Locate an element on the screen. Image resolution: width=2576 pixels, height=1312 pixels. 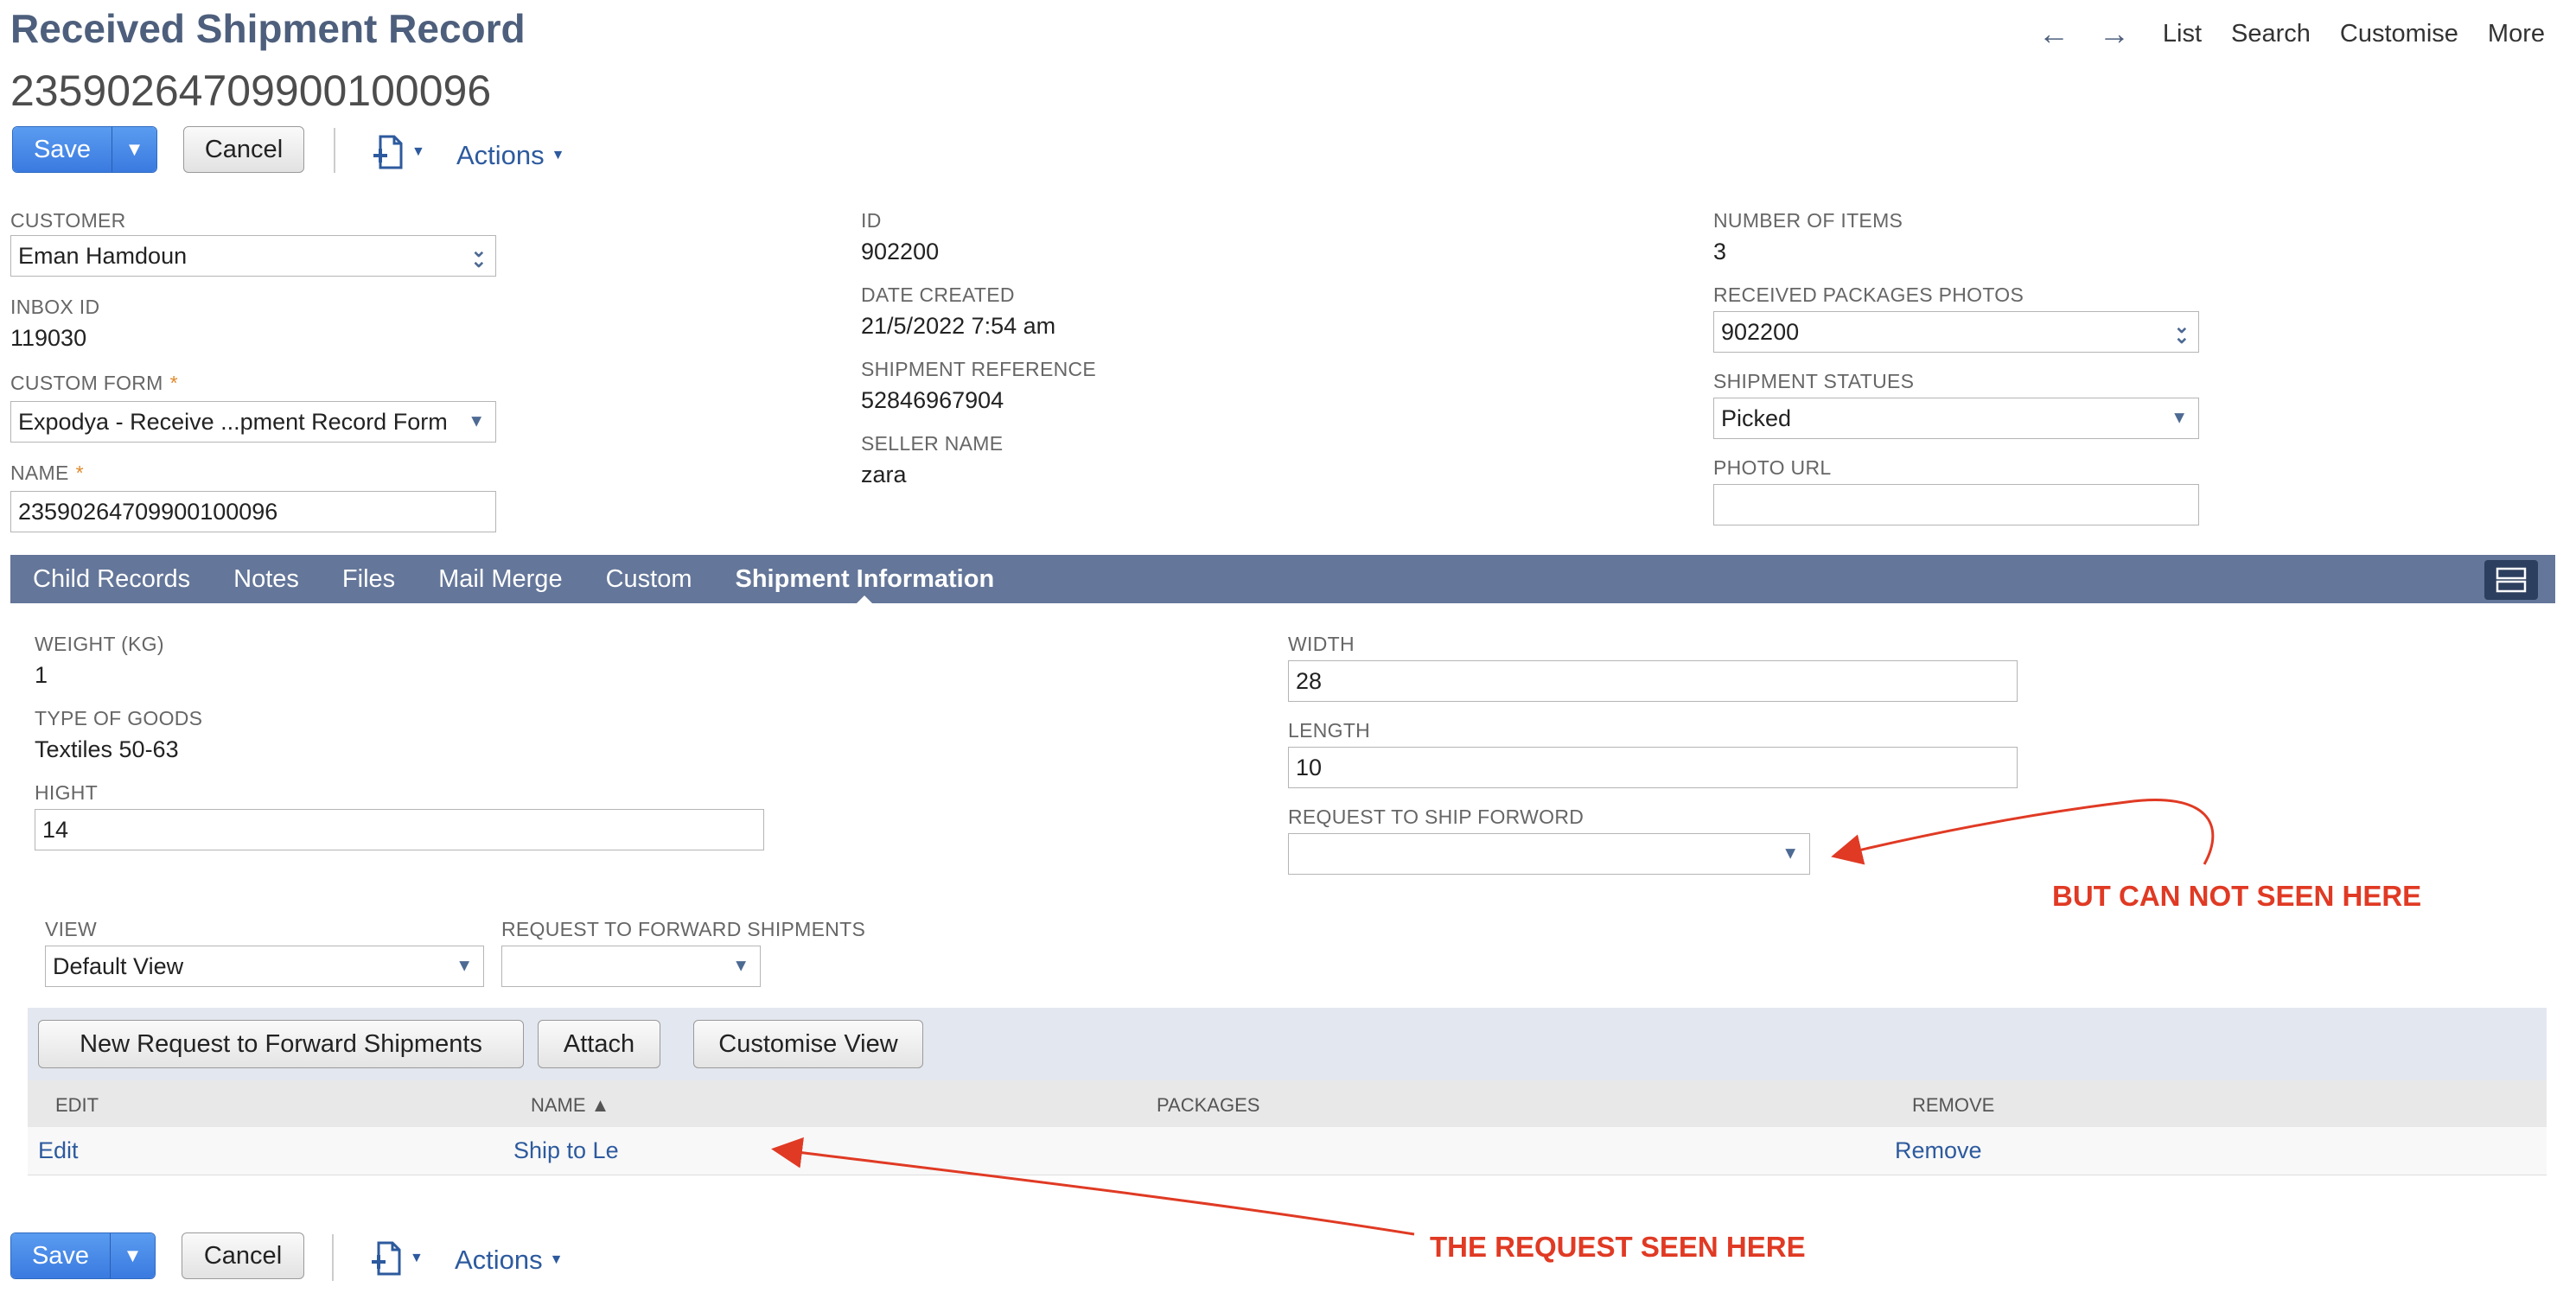
annotation-arrow-bottom is located at coordinates (1093, 1186).